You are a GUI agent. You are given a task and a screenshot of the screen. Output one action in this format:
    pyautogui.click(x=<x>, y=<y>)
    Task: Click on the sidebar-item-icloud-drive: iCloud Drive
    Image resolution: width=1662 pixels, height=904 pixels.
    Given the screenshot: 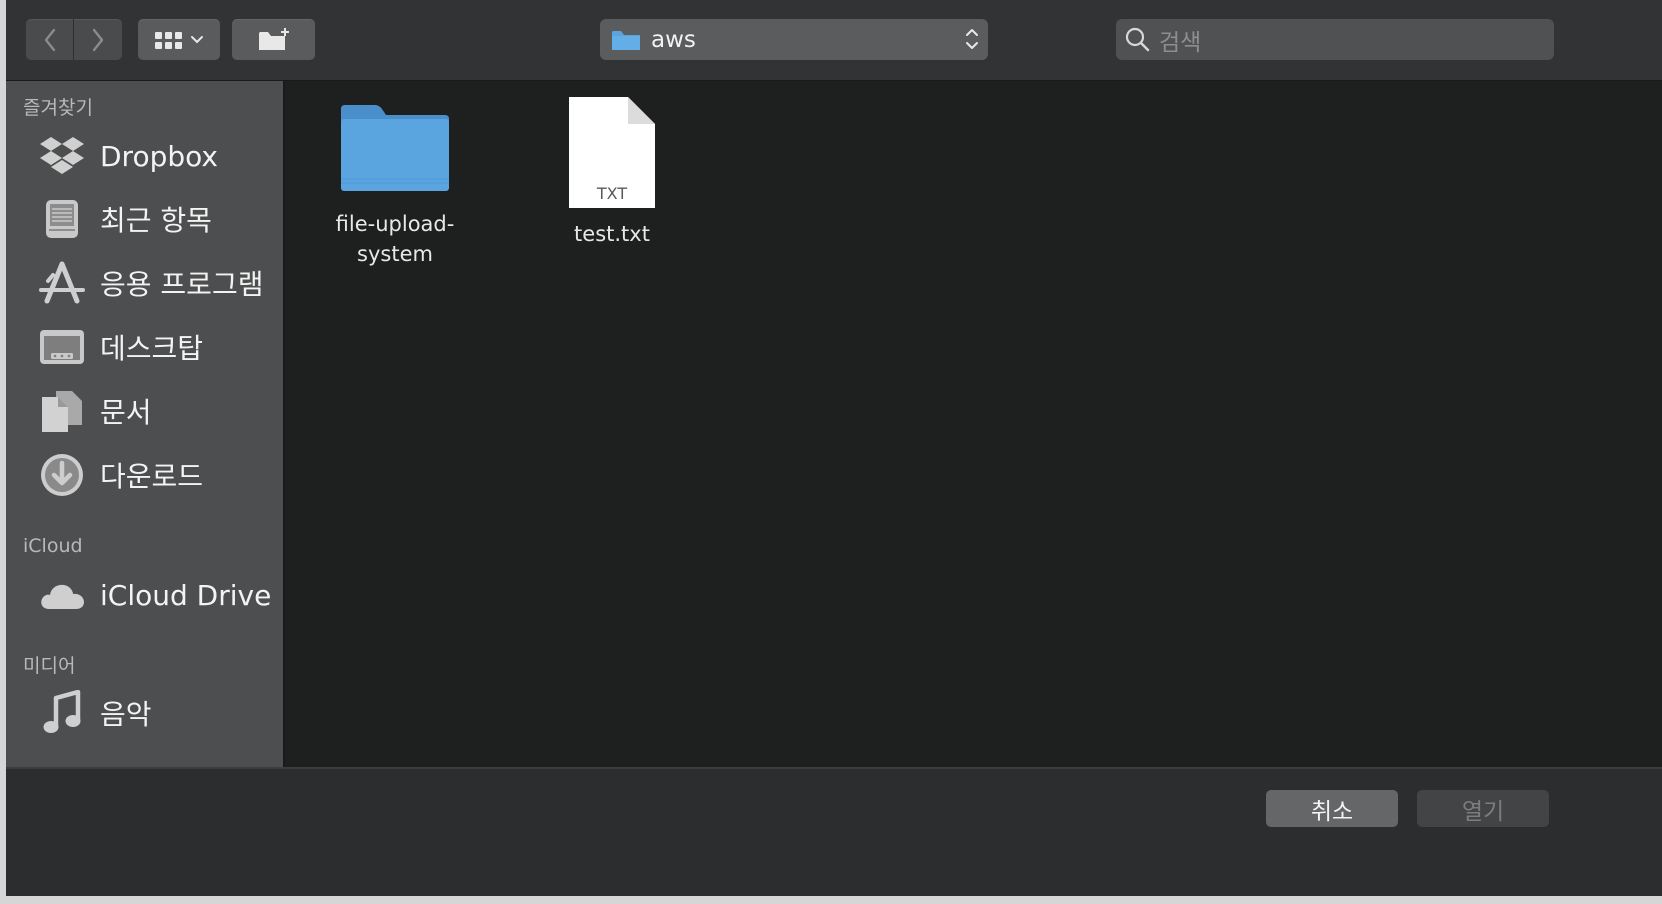 What is the action you would take?
    pyautogui.click(x=144, y=595)
    